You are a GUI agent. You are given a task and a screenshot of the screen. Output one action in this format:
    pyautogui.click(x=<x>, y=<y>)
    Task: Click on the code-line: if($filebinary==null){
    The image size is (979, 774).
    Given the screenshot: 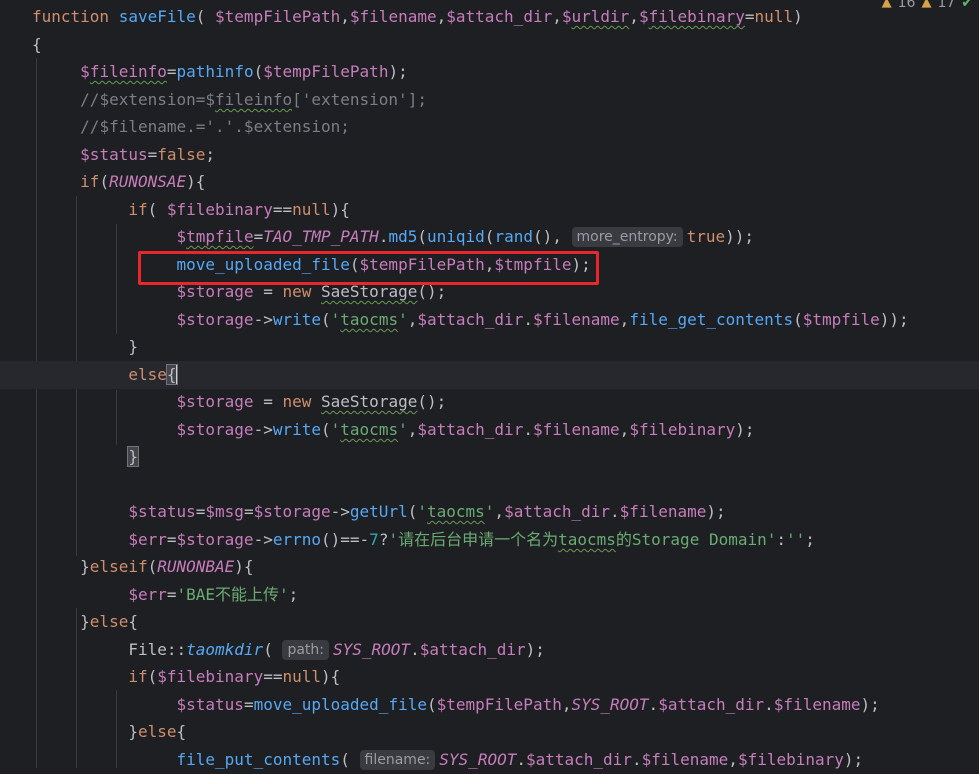 What is the action you would take?
    pyautogui.click(x=489, y=677)
    